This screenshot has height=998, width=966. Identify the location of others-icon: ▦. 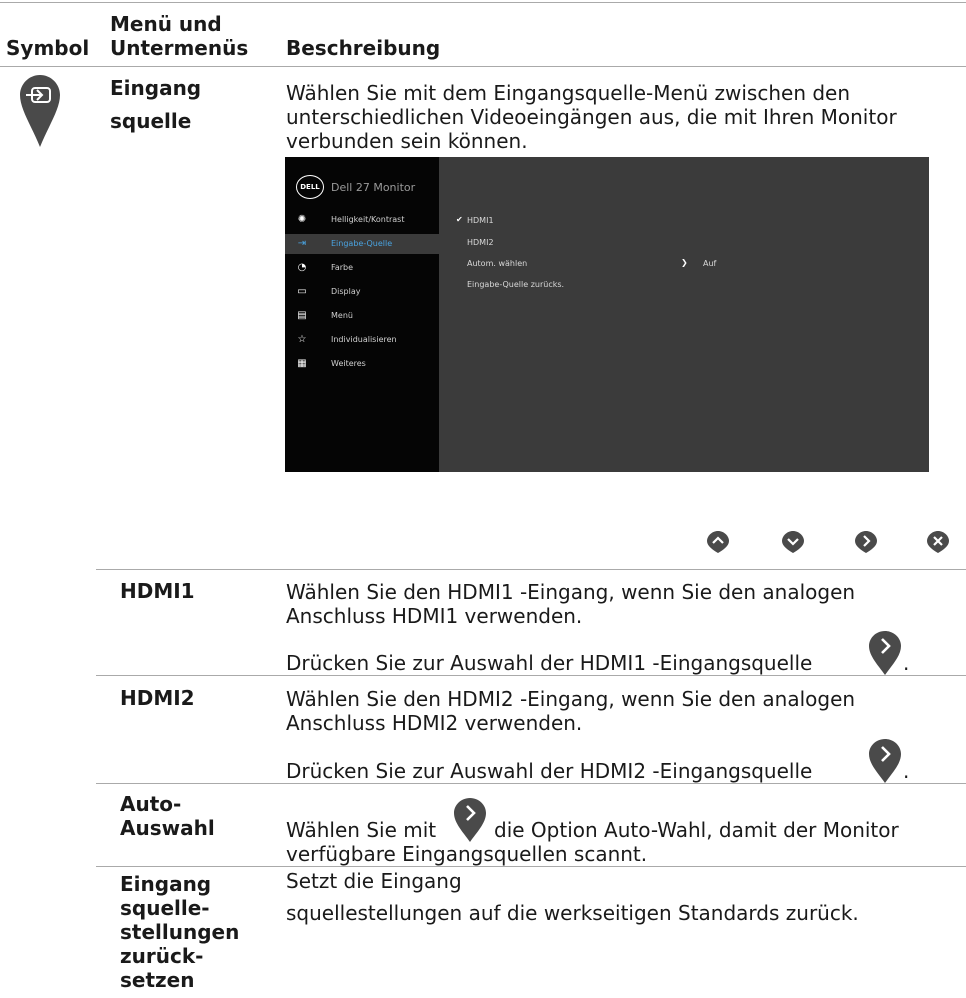
(302, 363).